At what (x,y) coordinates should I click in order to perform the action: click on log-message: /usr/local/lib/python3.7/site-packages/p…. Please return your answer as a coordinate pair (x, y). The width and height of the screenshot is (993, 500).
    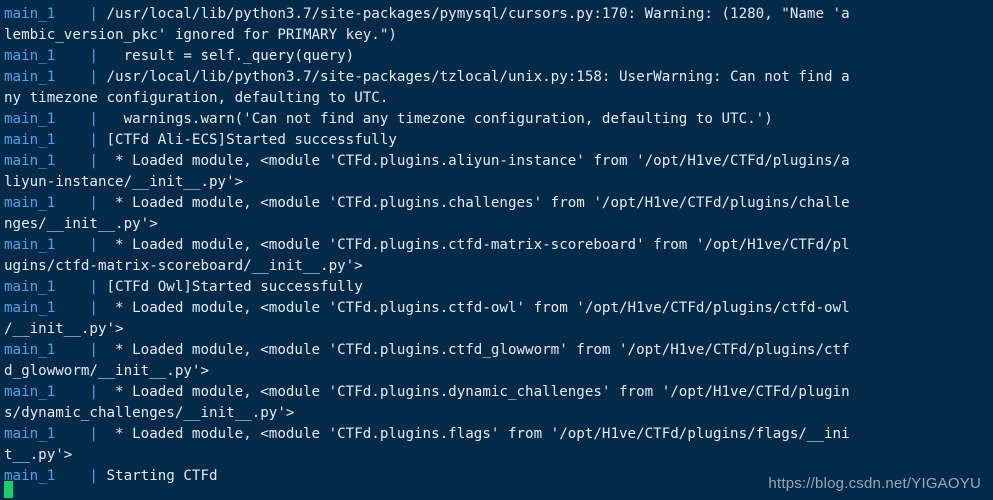
    Looking at the image, I should click on (473, 14).